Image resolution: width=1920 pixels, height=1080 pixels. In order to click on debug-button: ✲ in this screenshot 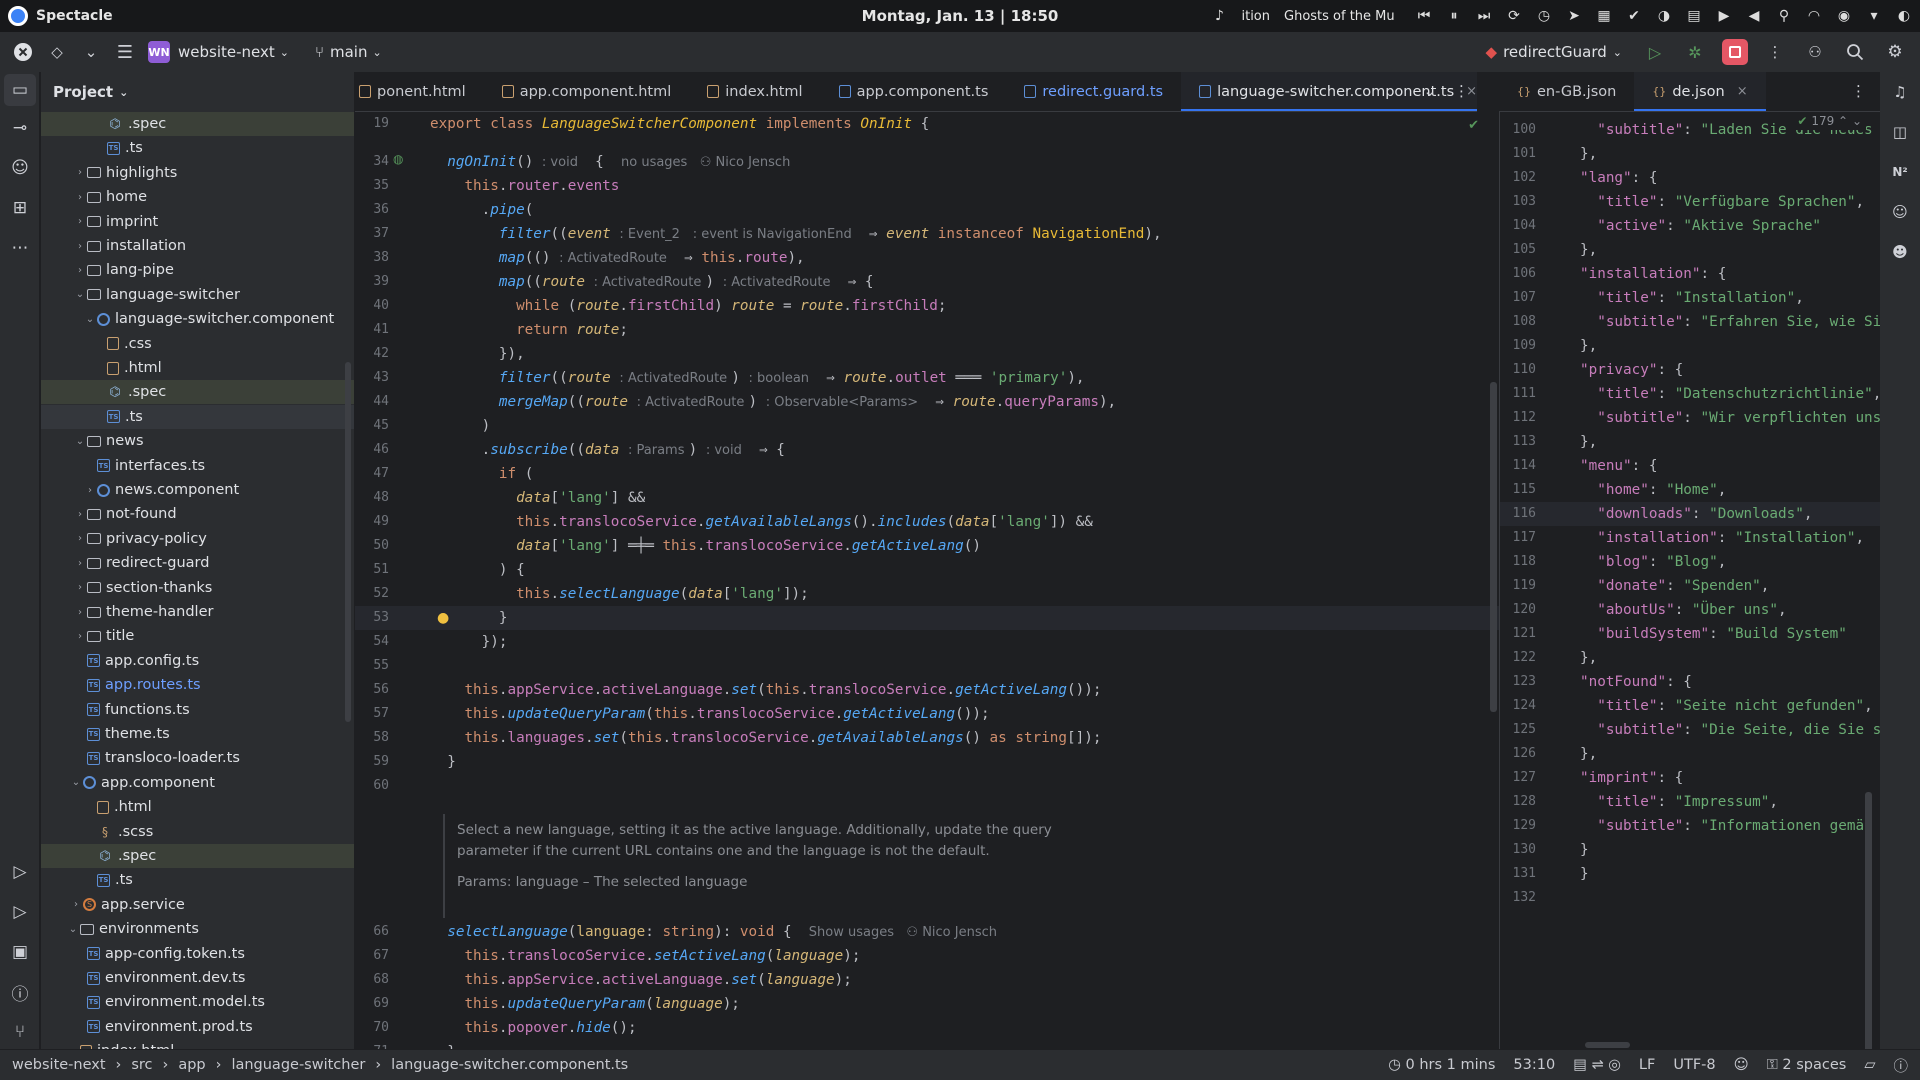, I will do `click(1695, 52)`.